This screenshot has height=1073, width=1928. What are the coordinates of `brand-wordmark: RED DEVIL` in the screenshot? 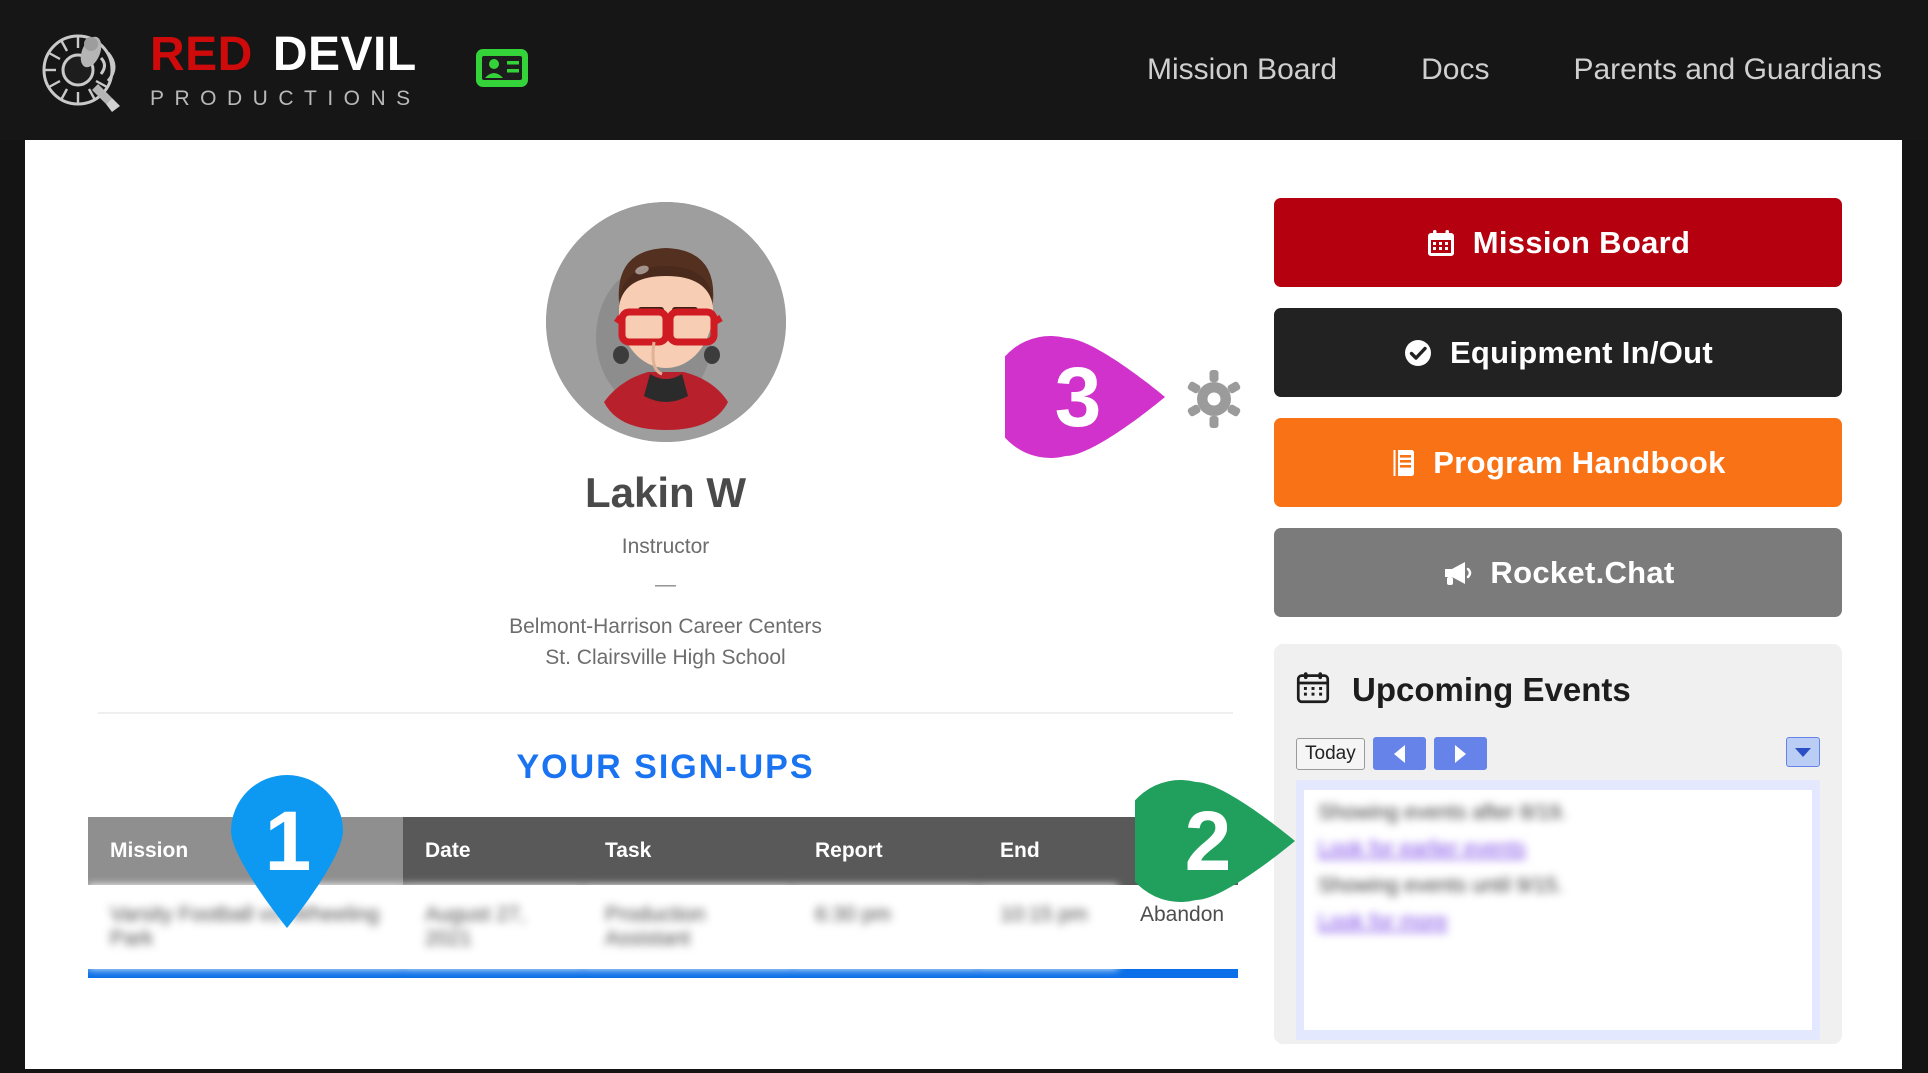 It's located at (285, 55).